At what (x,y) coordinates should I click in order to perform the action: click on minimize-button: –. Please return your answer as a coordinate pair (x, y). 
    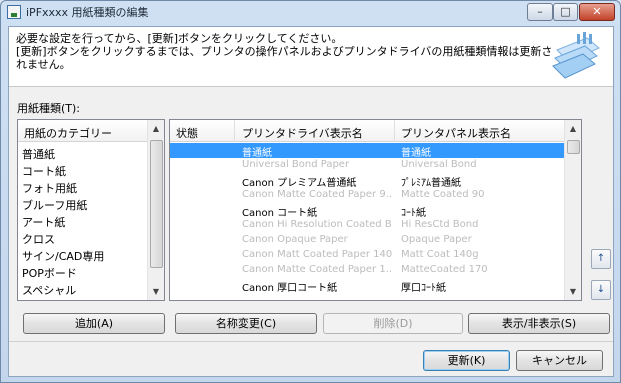
    Looking at the image, I should click on (540, 12).